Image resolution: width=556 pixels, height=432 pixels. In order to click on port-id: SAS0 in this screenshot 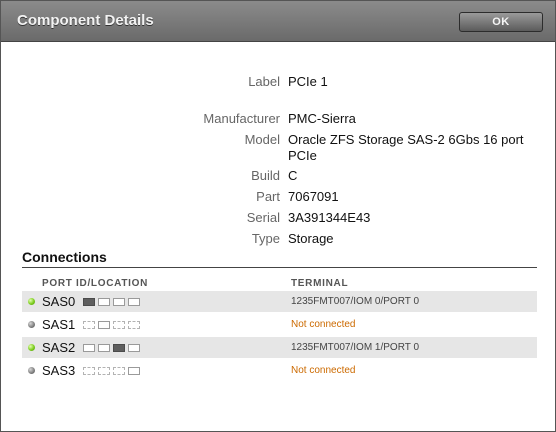, I will do `click(59, 301)`.